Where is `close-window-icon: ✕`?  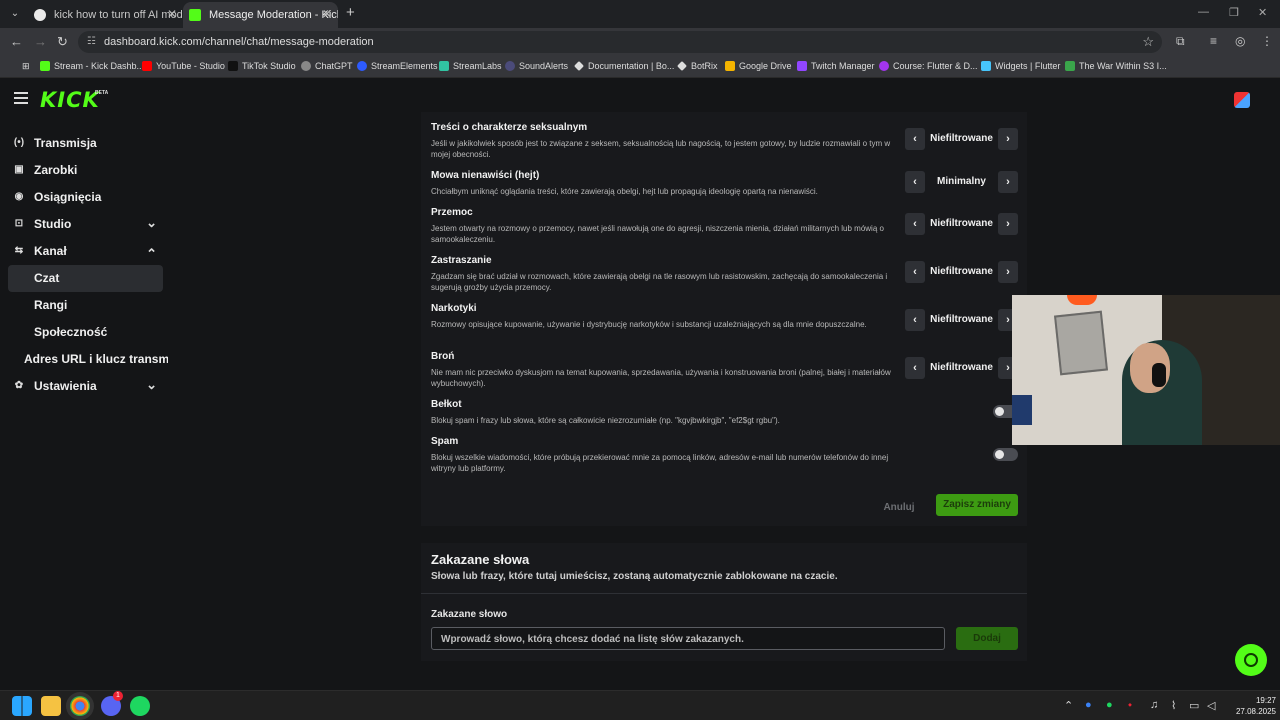
close-window-icon: ✕ is located at coordinates (1262, 12).